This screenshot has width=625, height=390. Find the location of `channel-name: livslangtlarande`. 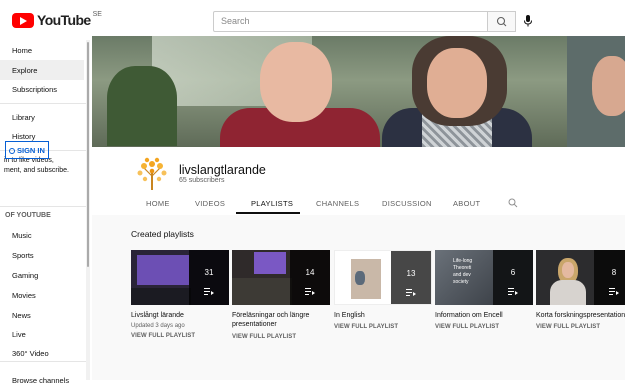

channel-name: livslangtlarande is located at coordinates (222, 170).